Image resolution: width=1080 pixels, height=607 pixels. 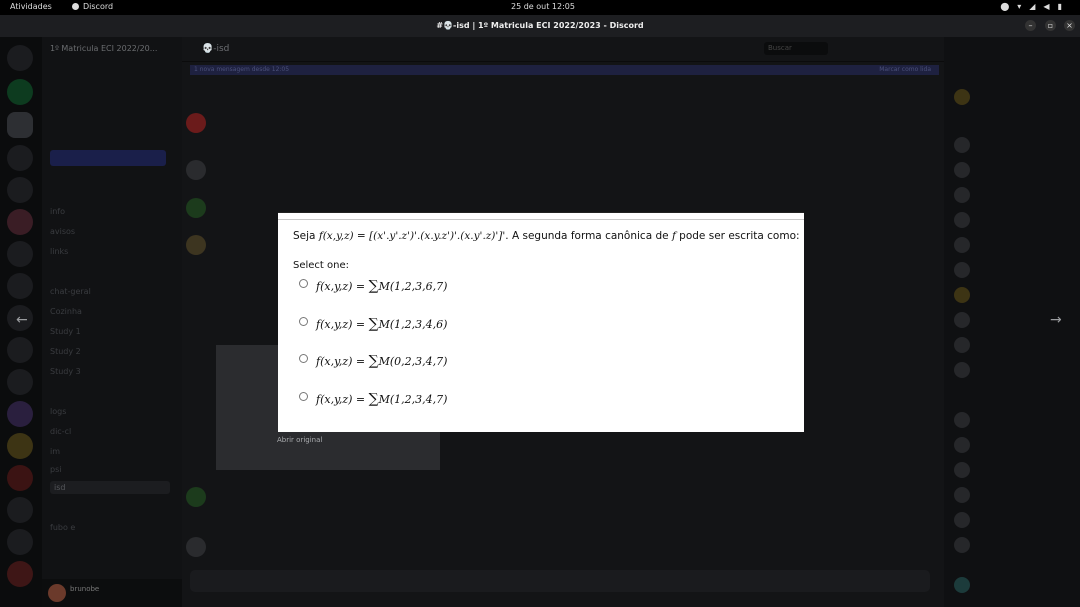 What do you see at coordinates (361, 236) in the screenshot?
I see `question-equals: =` at bounding box center [361, 236].